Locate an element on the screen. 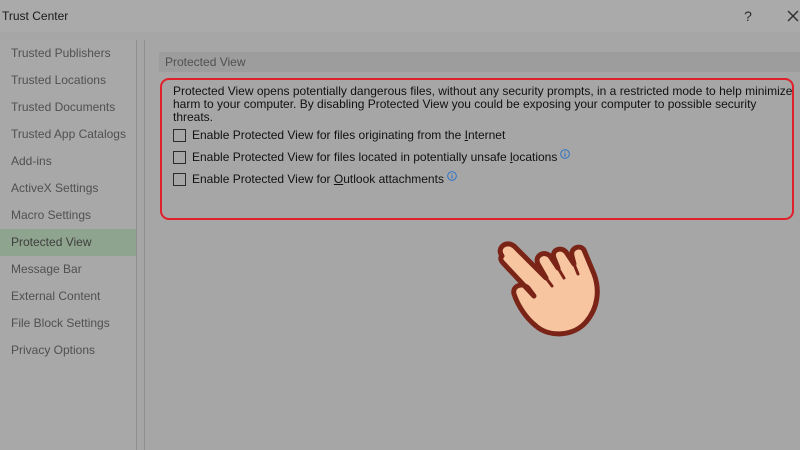 This screenshot has width=800, height=450. title-bar: Trust Center ? is located at coordinates (400, 16).